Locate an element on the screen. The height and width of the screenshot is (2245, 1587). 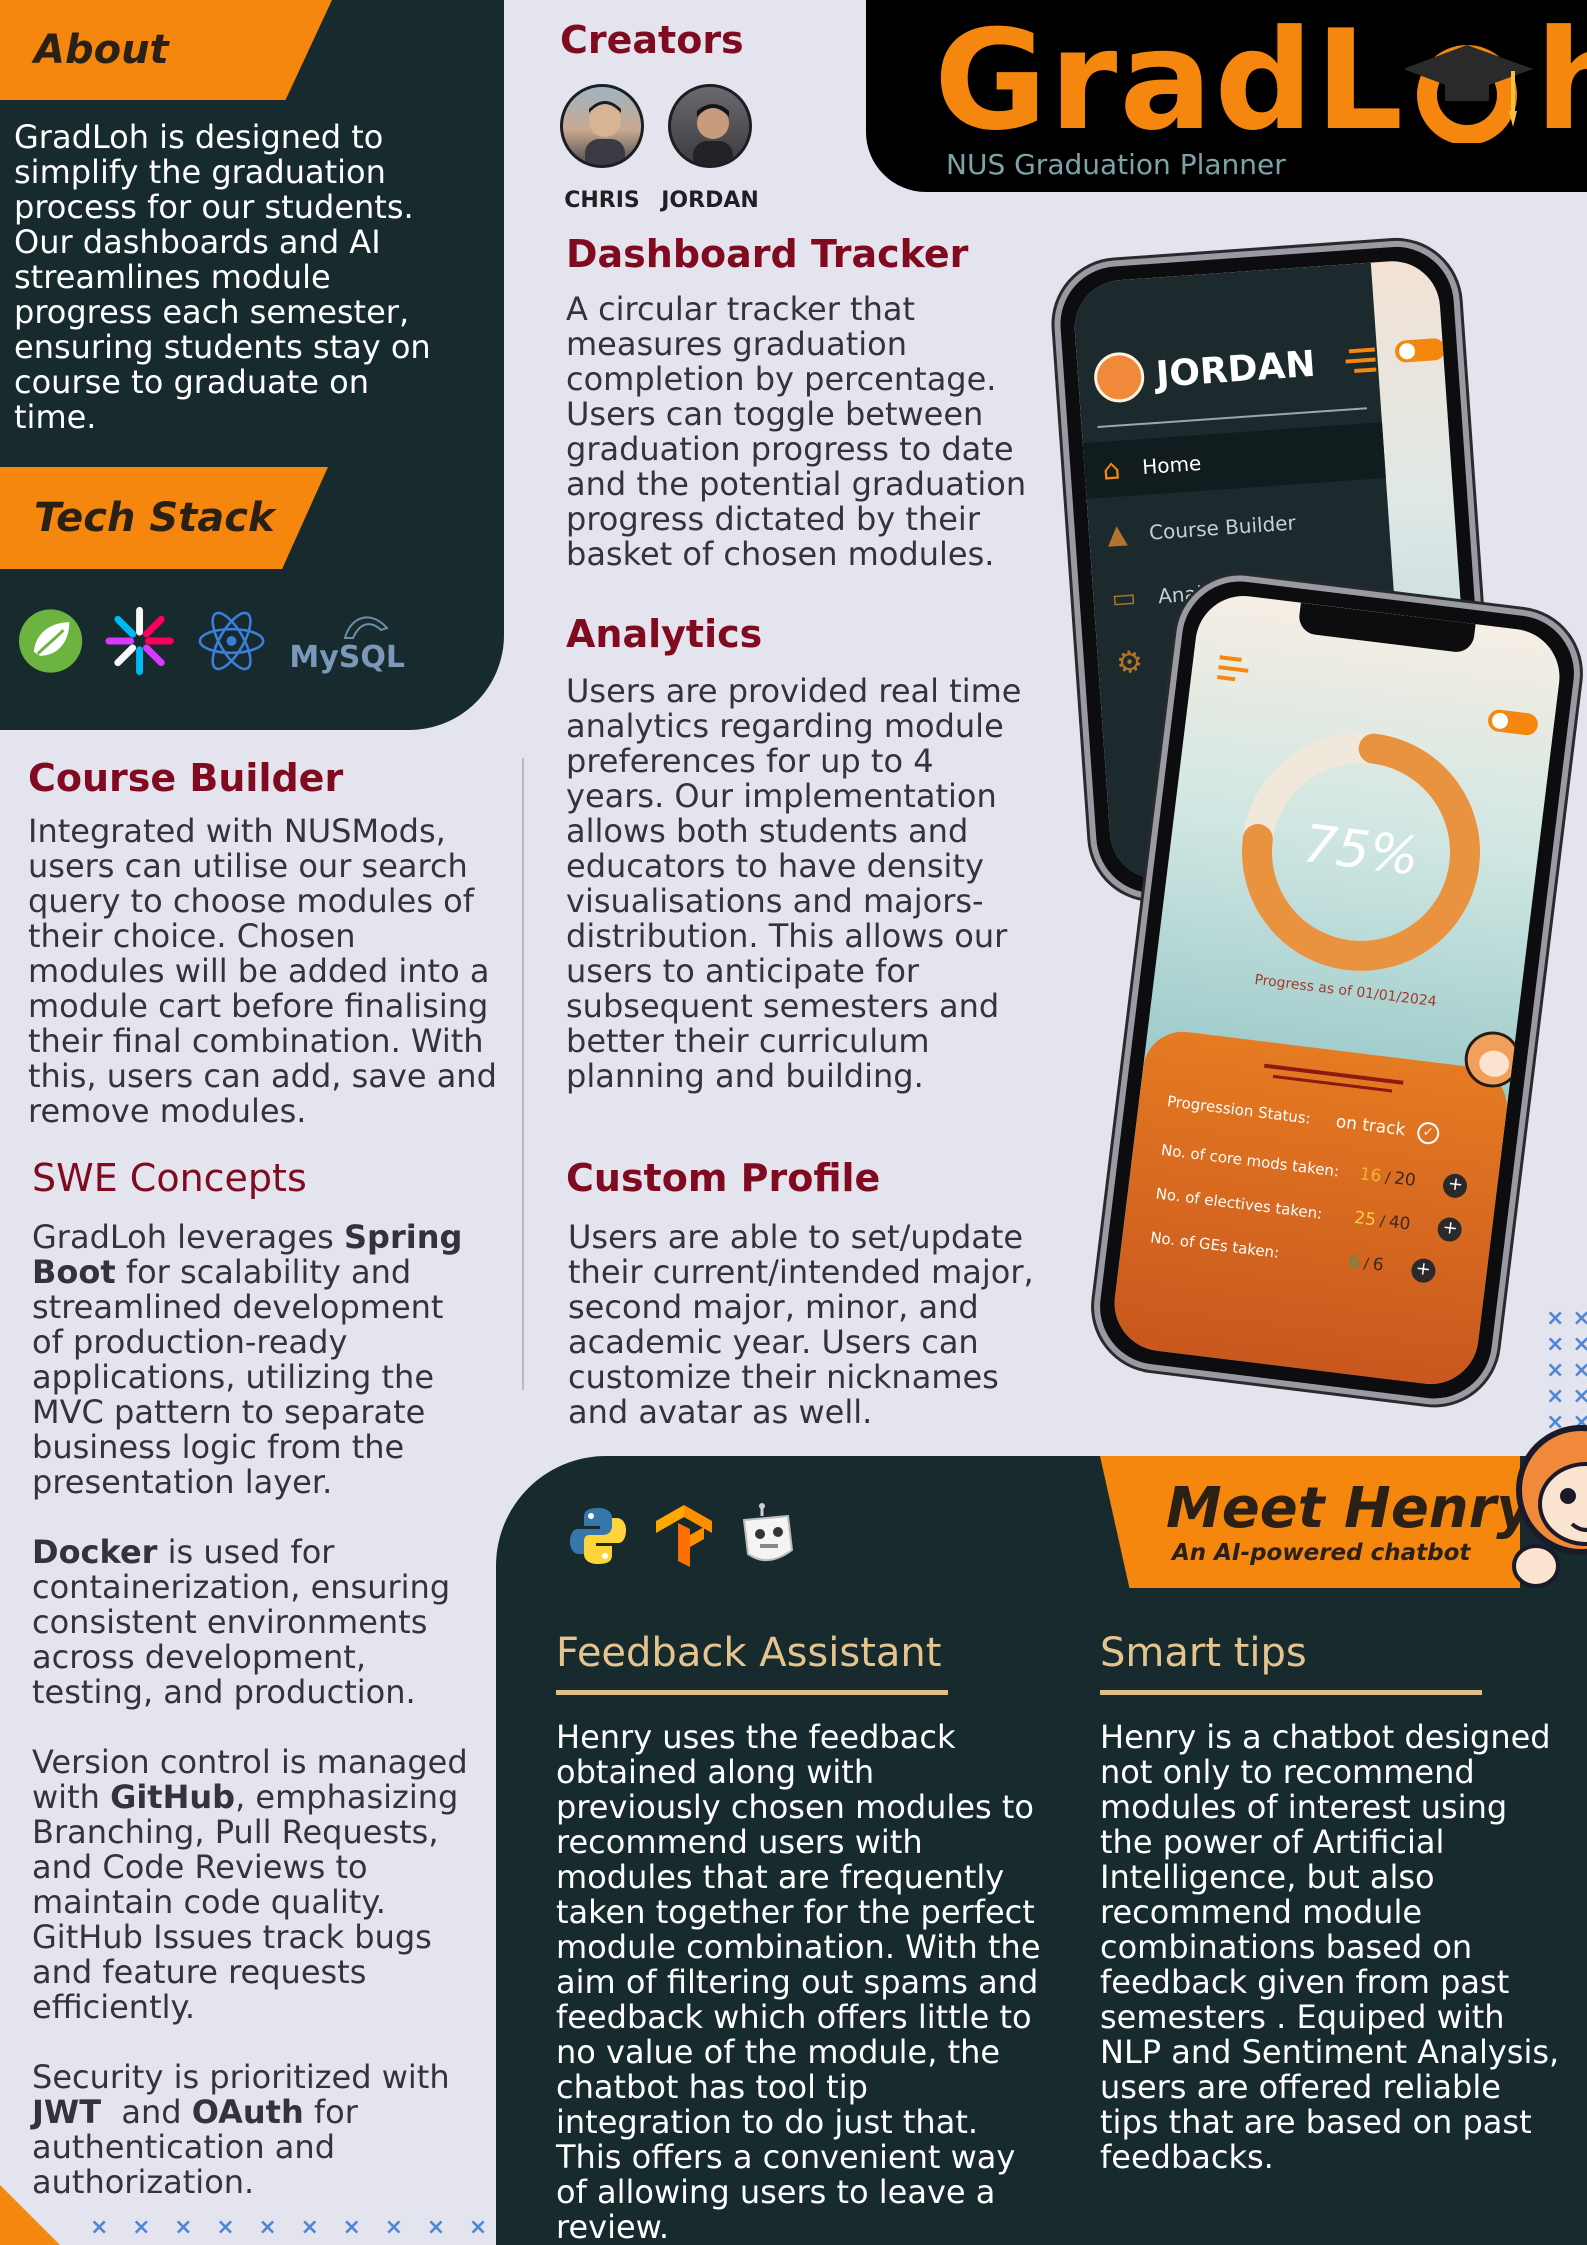
menu-header: JORDAN is located at coordinates (1234, 370).